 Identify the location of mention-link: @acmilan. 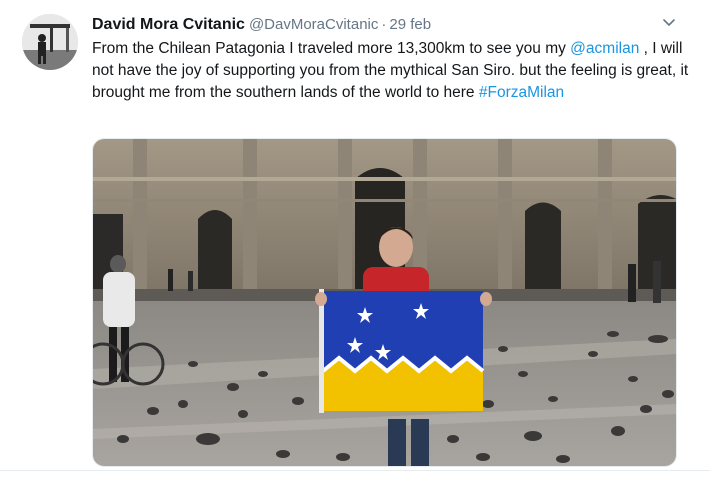
(604, 48).